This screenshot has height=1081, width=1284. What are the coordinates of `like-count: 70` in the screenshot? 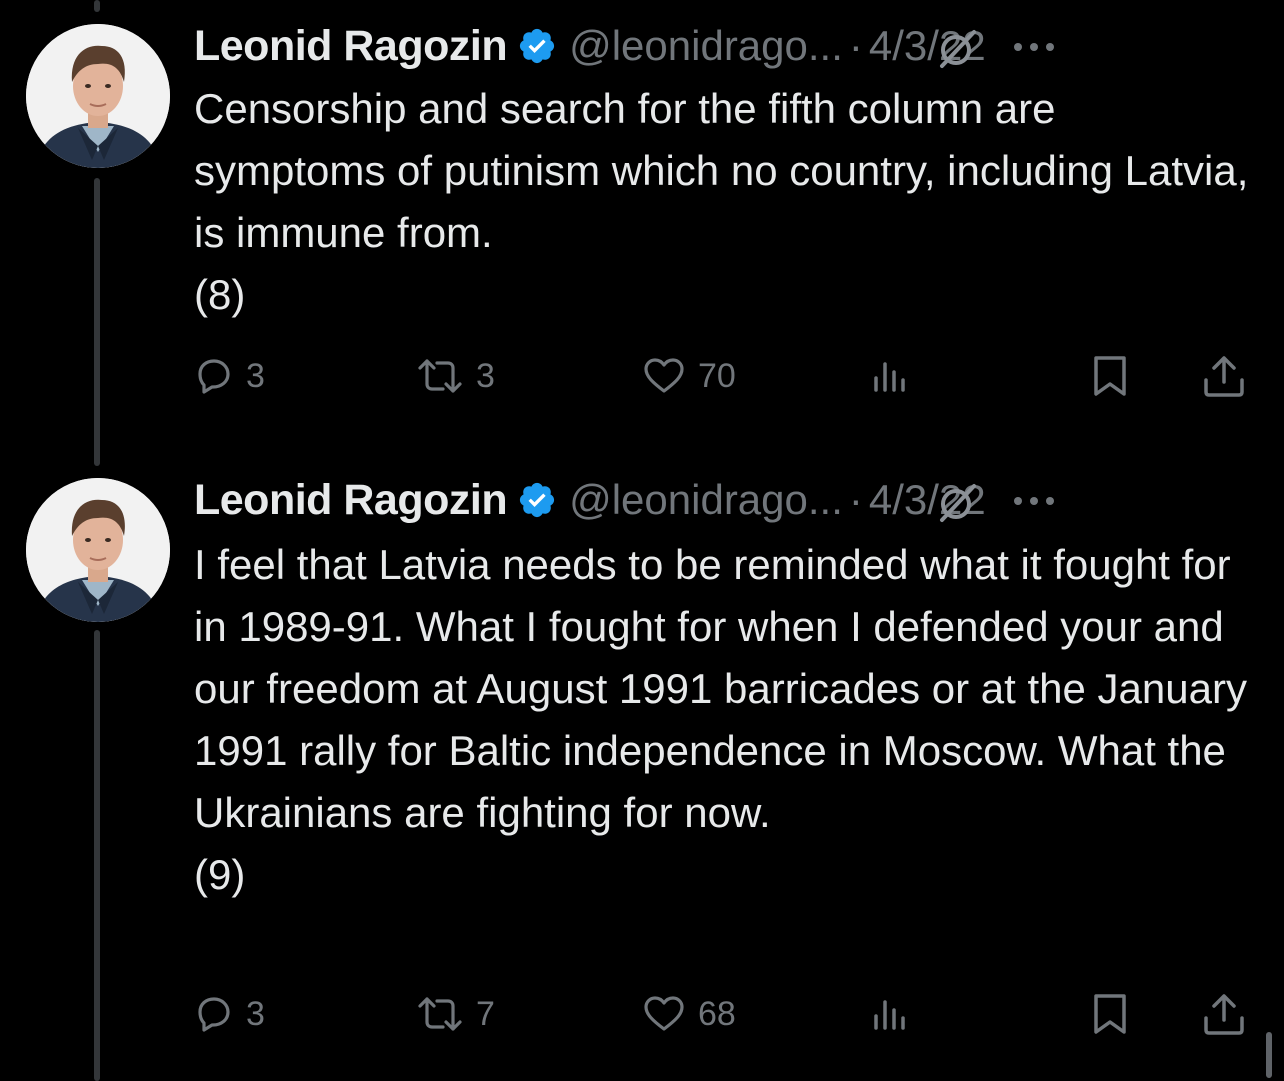 It's located at (717, 375).